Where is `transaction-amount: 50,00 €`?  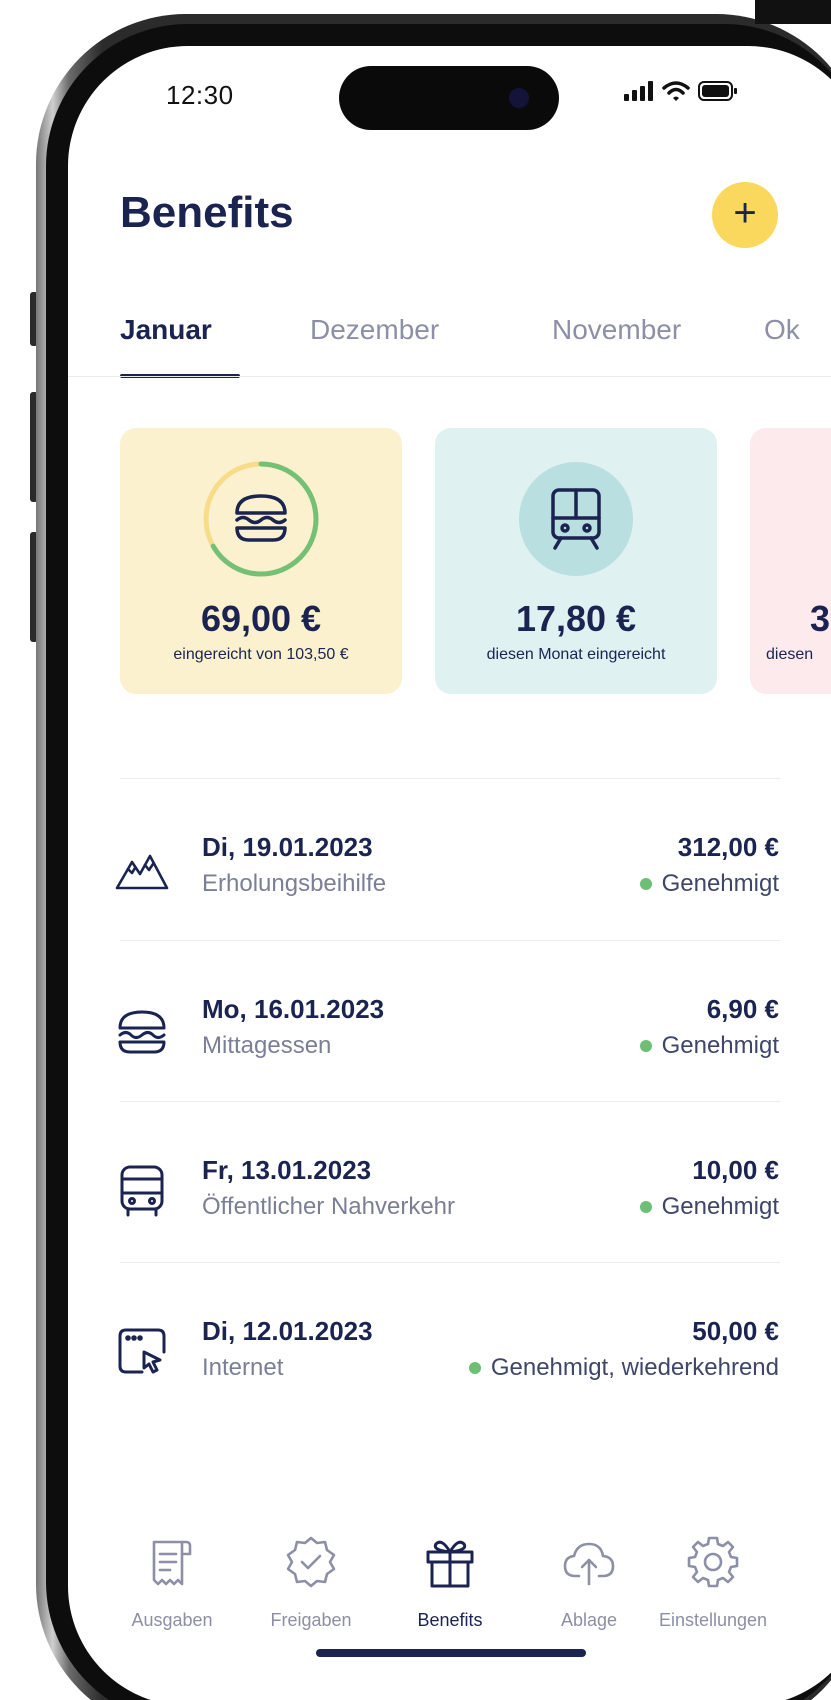 transaction-amount: 50,00 € is located at coordinates (735, 1331).